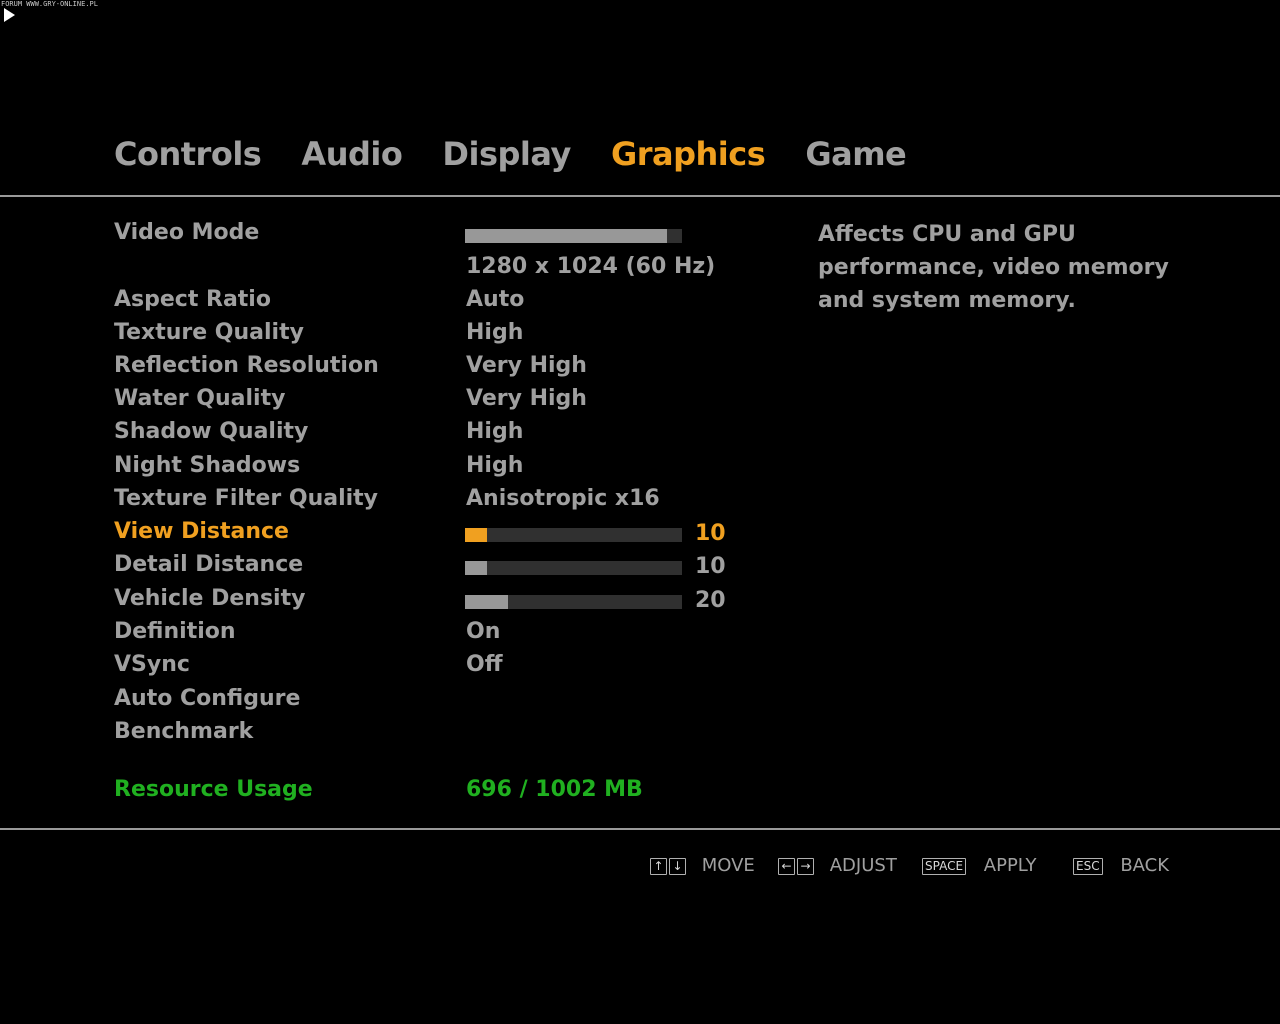  Describe the element at coordinates (484, 664) in the screenshot. I see `setting-value: Off` at that location.